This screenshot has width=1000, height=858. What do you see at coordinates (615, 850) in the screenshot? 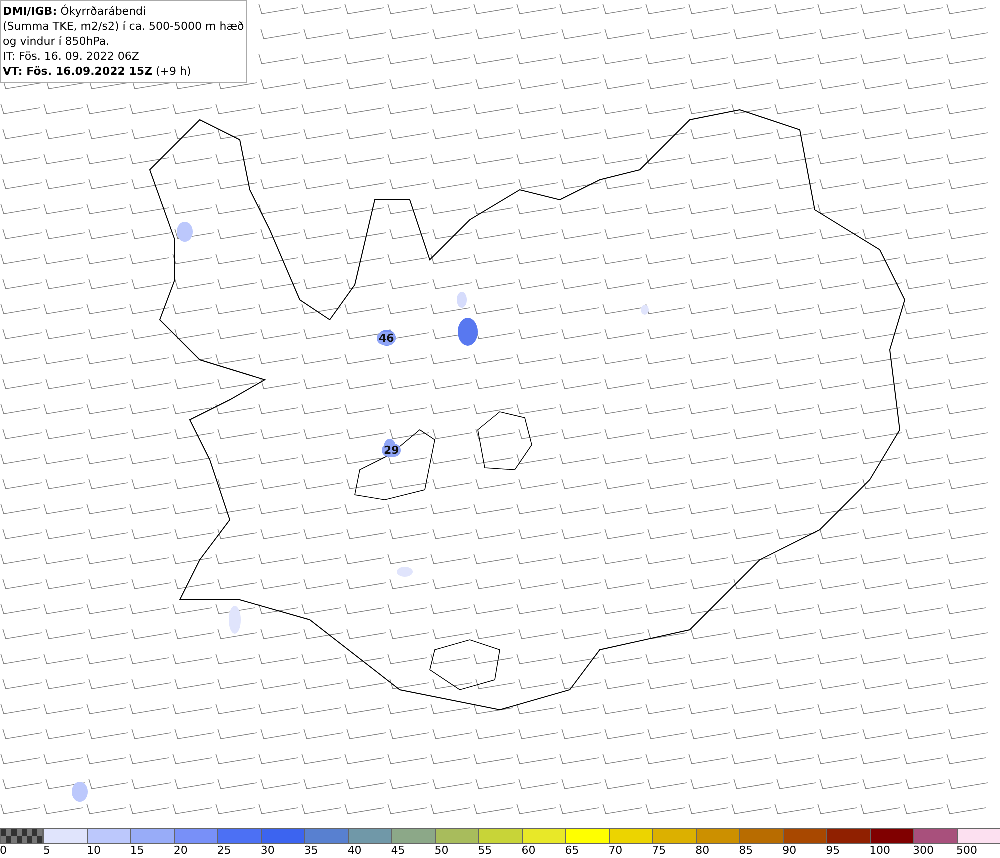
I see `scale-label: 70` at bounding box center [615, 850].